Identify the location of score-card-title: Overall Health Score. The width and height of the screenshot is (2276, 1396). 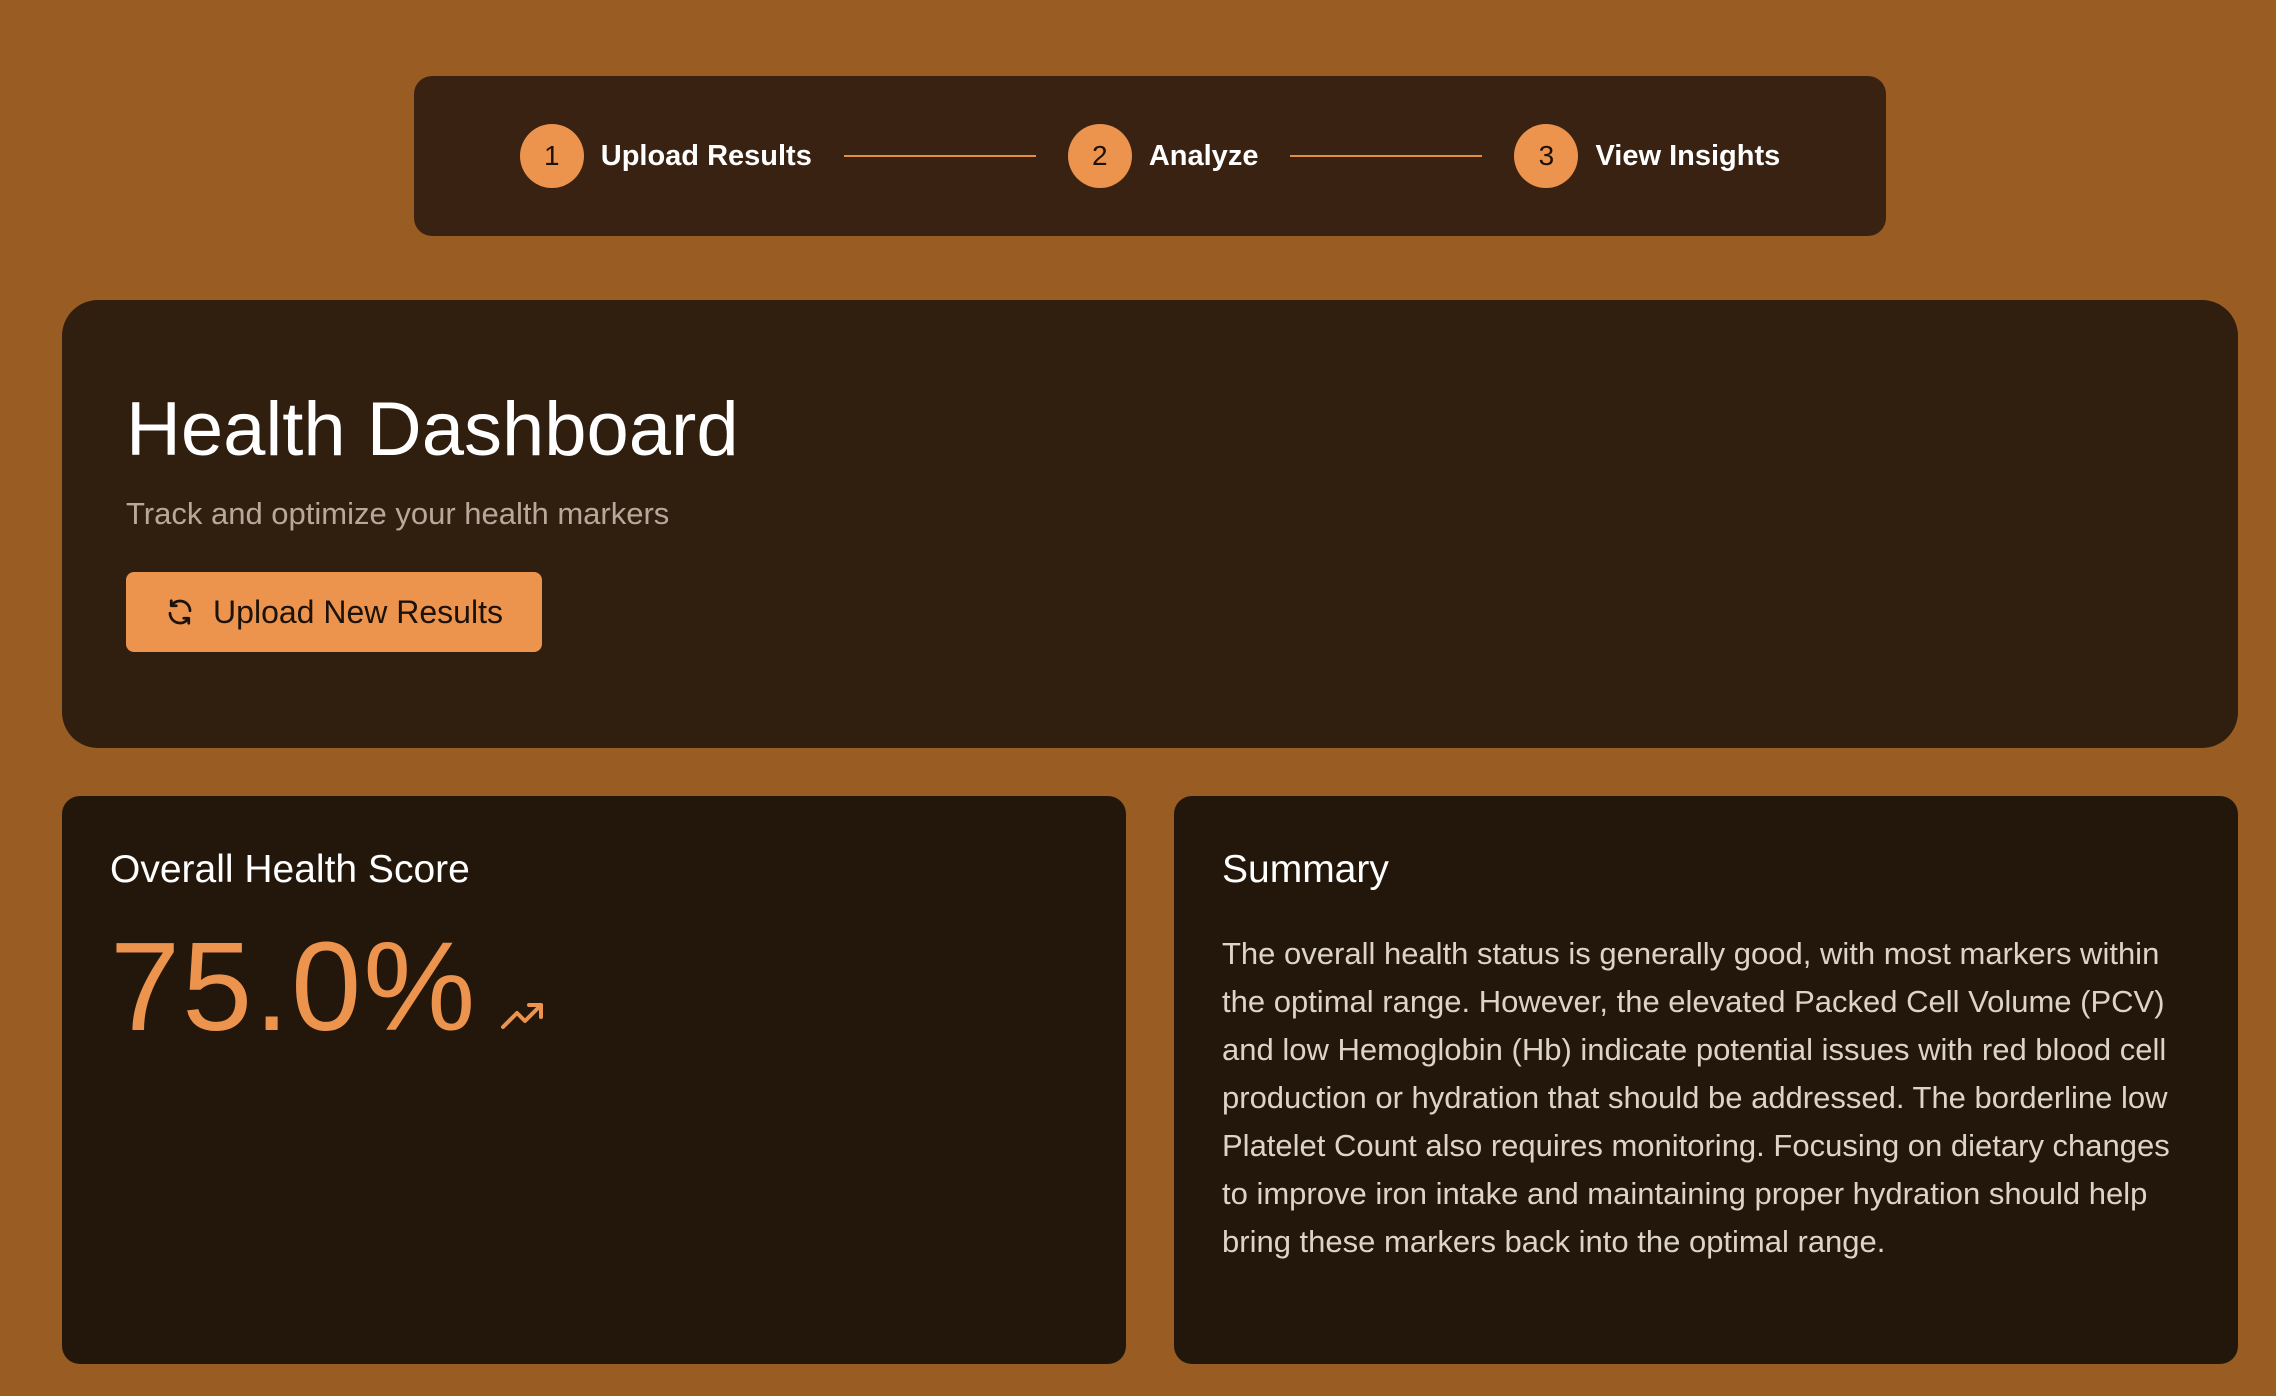
(290, 869).